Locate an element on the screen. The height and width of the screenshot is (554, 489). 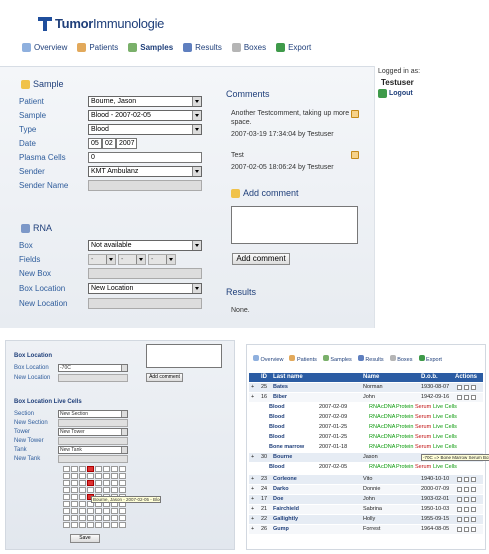
fields-select-1: - is located at coordinates (102, 259).